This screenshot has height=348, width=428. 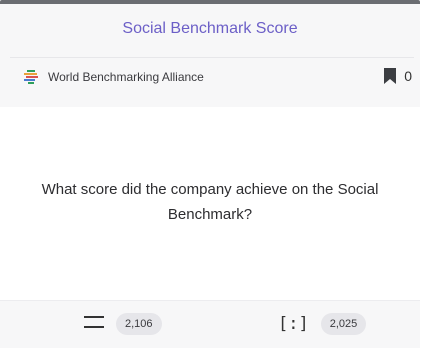 I want to click on card-title: Social Benchmark Score, so click(x=210, y=28).